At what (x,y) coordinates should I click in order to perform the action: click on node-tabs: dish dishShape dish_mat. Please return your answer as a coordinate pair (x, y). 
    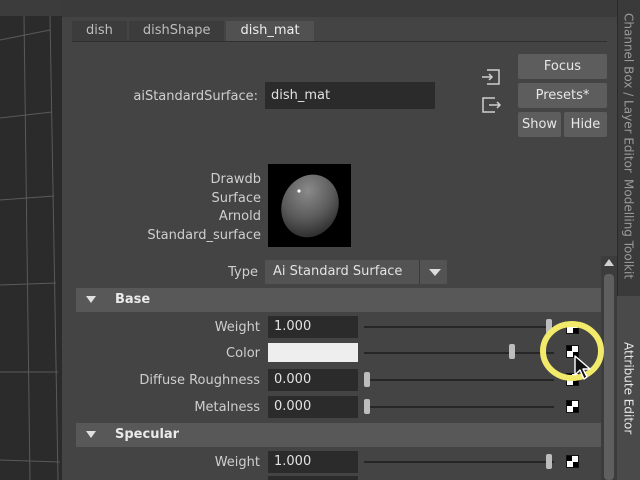
    Looking at the image, I should click on (194, 31).